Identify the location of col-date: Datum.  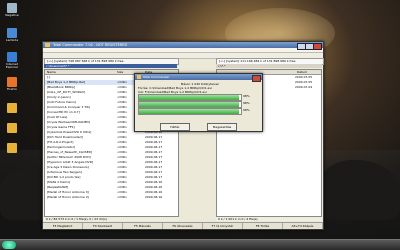
(302, 72).